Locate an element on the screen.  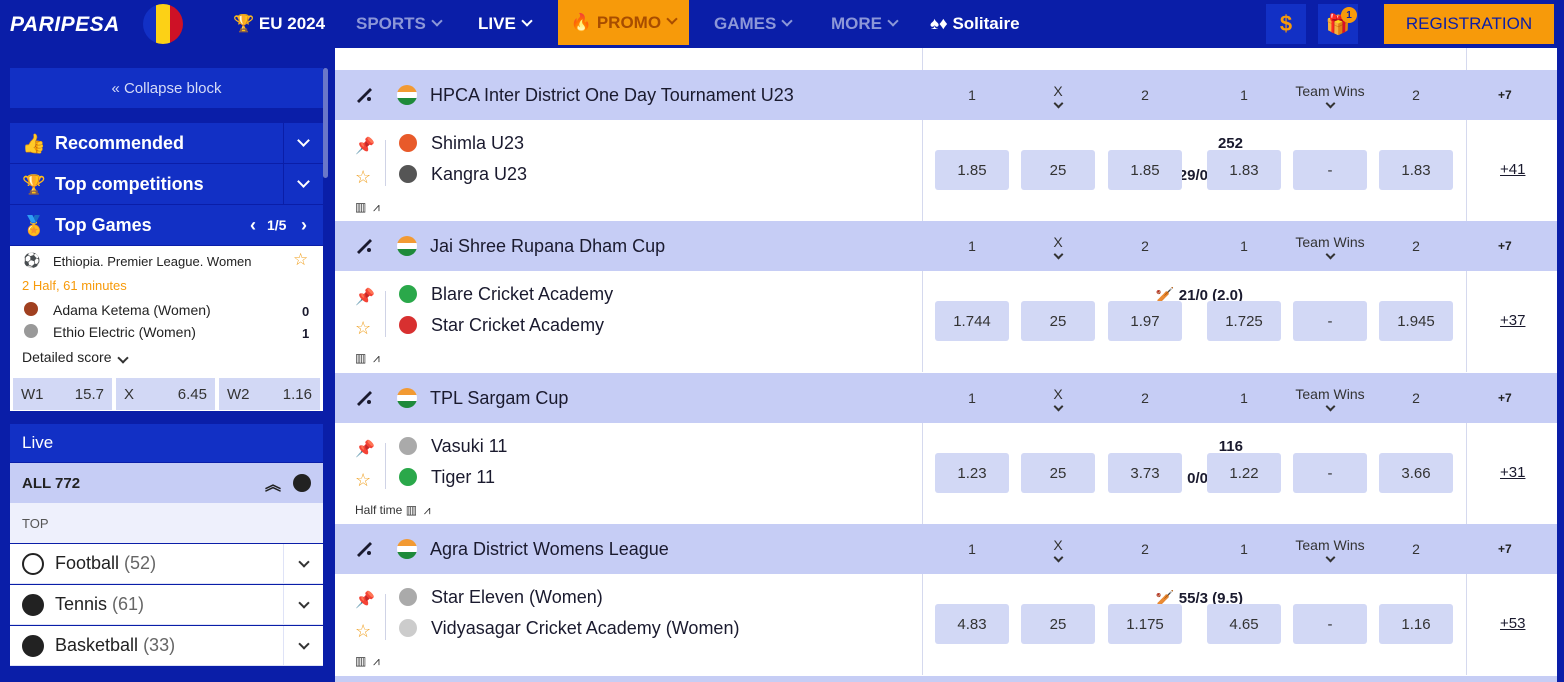
prev-arrow-icon: ‹ is located at coordinates (253, 225).